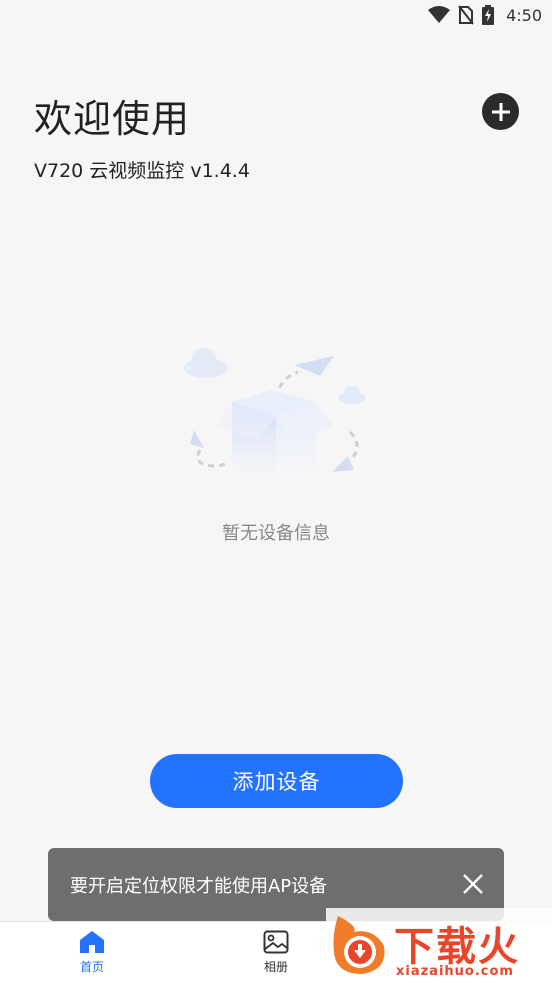  Describe the element at coordinates (275, 967) in the screenshot. I see `tab-album-label: 相册` at that location.